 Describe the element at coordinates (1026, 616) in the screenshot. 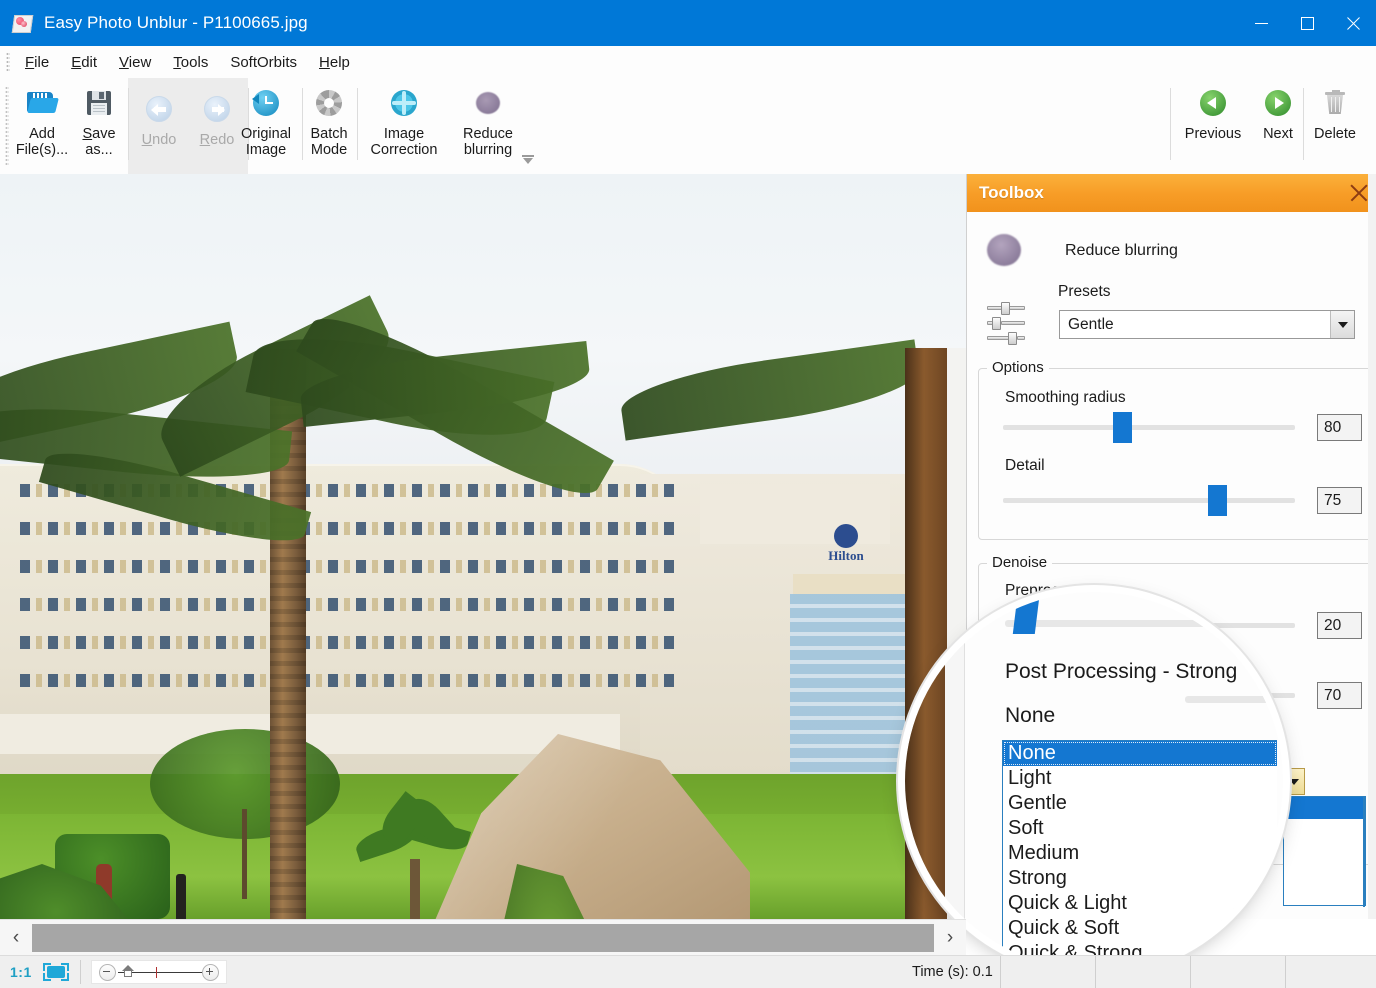

I see `magnified-preprocessing-thumb` at that location.